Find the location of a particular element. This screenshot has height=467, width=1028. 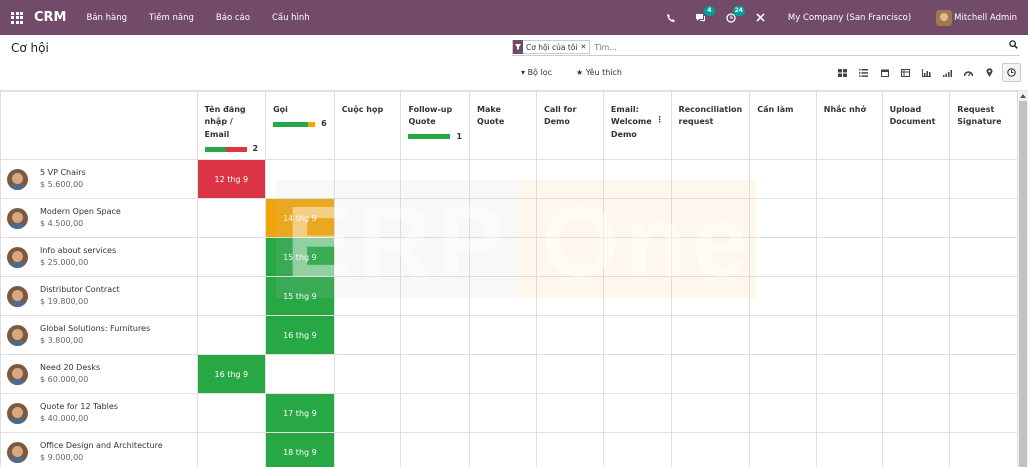

activity-date-cell: 15 thg 9 is located at coordinates (300, 257).